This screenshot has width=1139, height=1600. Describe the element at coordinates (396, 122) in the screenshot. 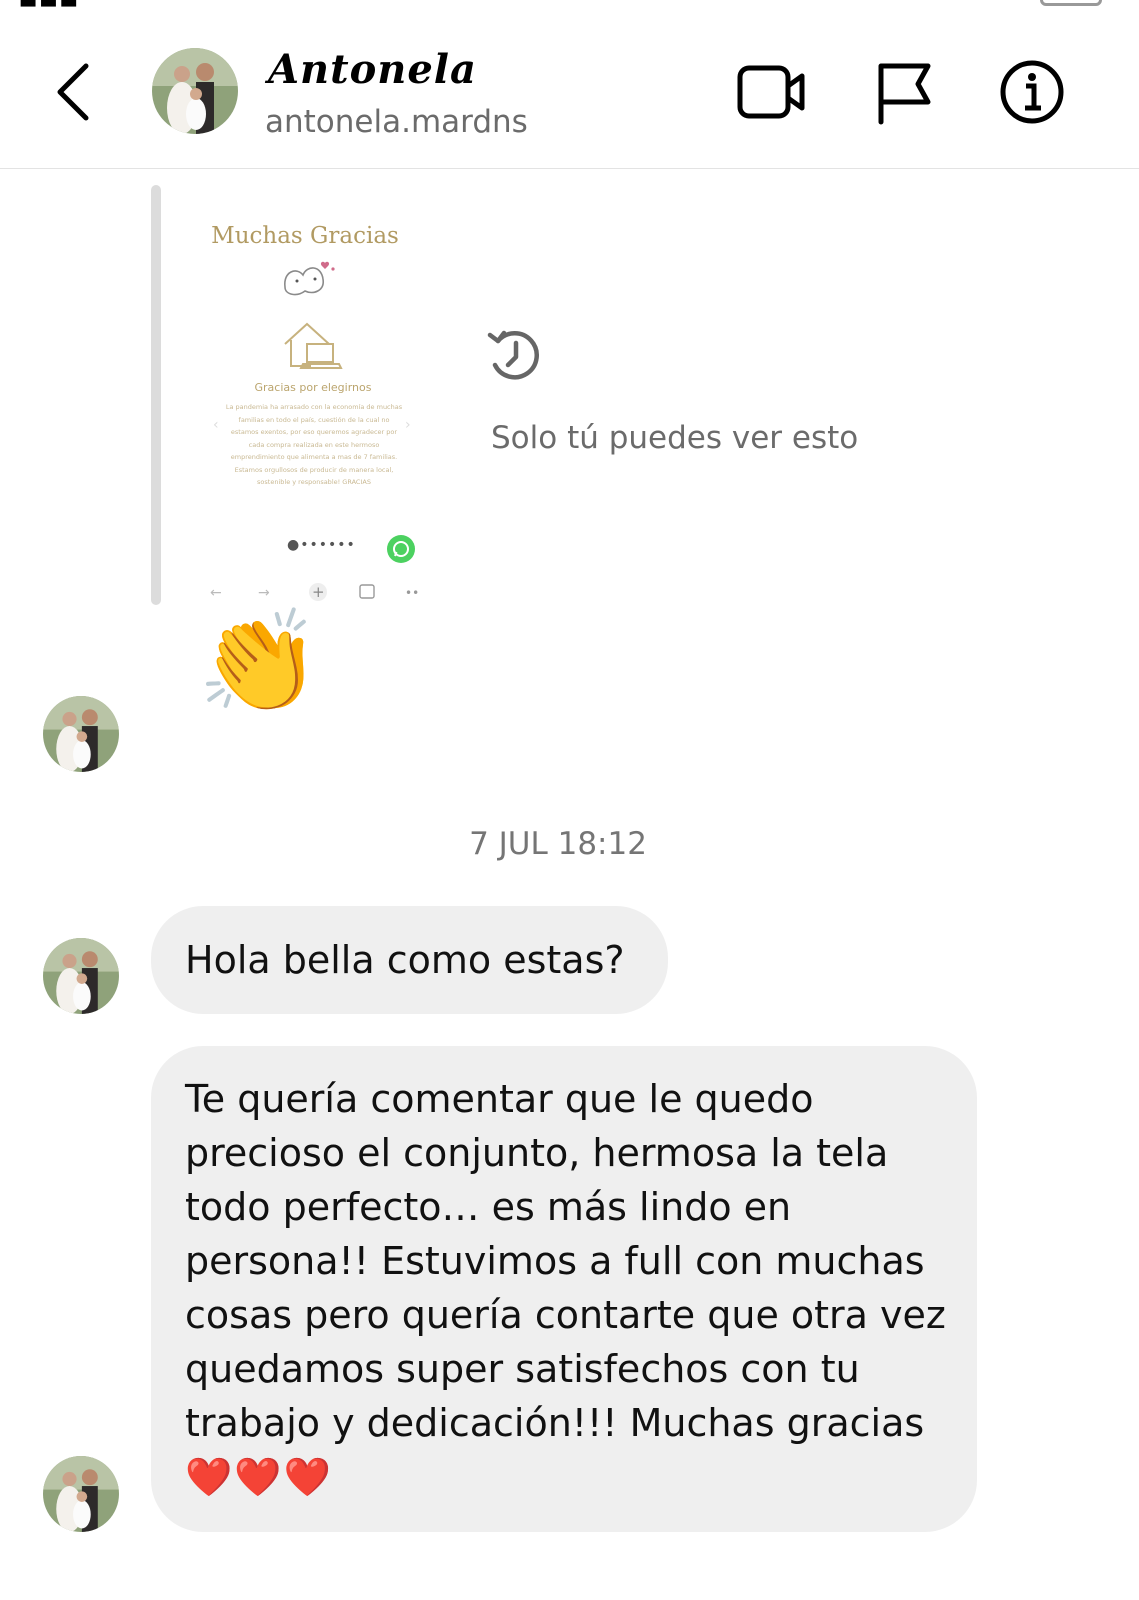

I see `contact-username: antonela.mardns` at that location.